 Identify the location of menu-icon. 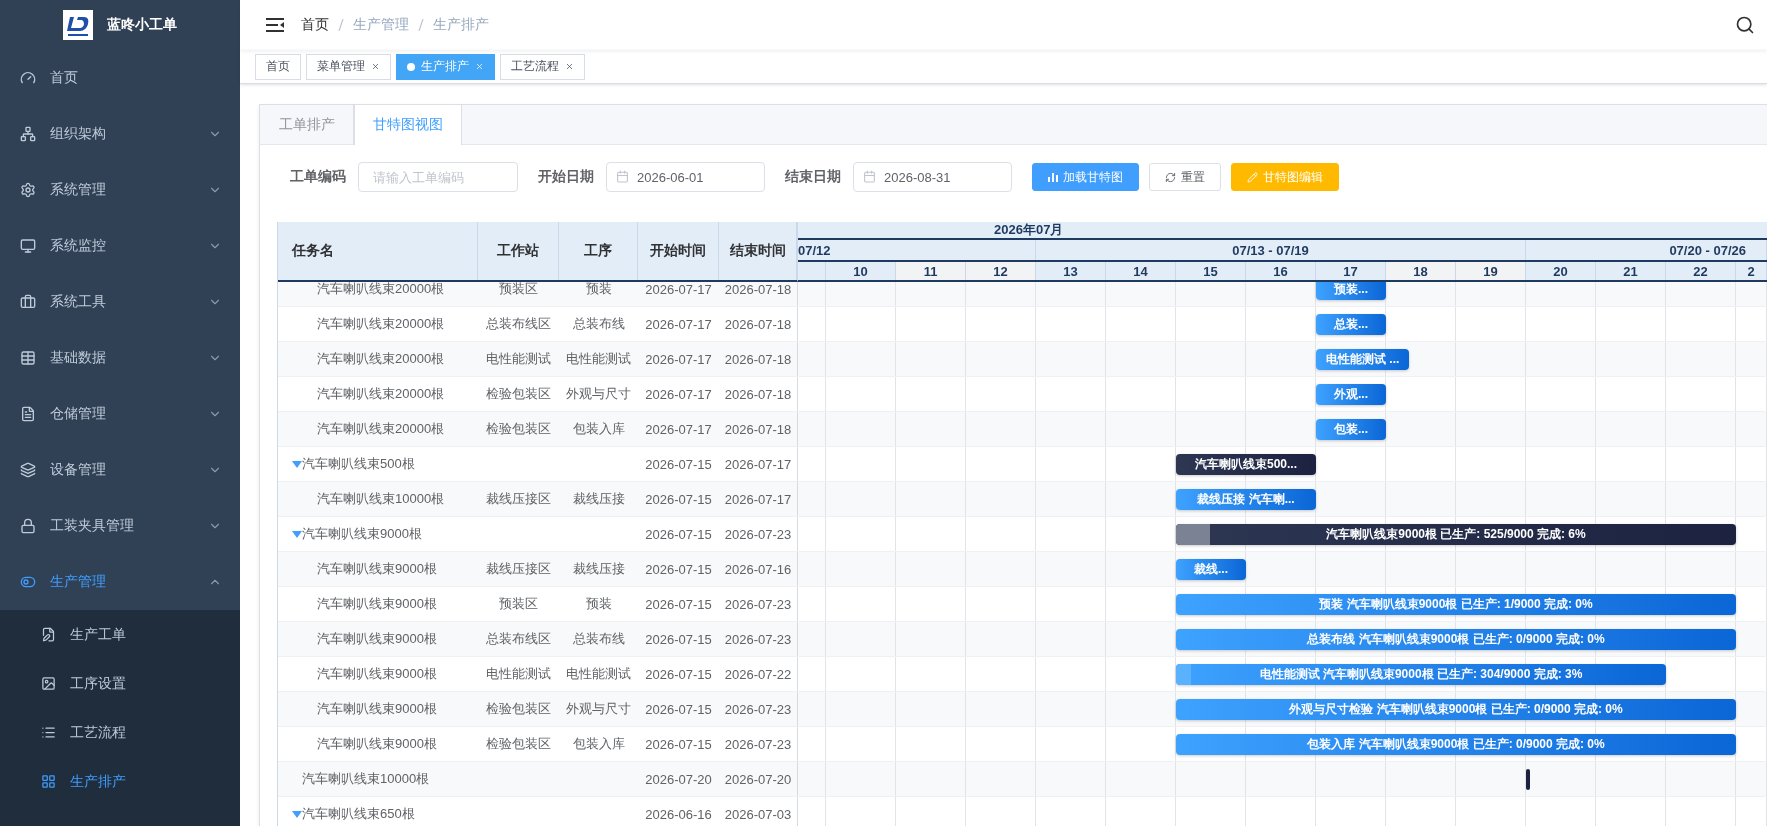
(275, 25).